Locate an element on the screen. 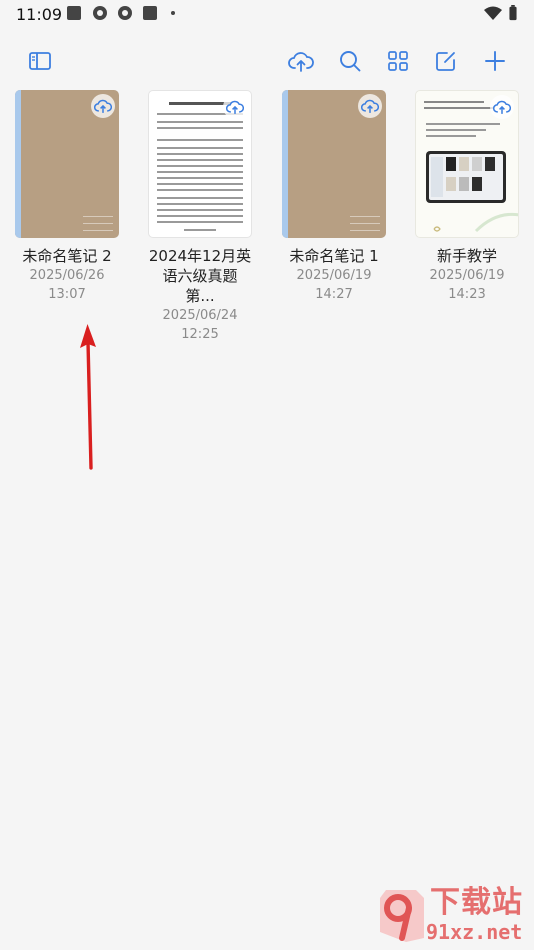  notebook-item: 未命名笔记 2 2025/06/26 13:07 is located at coordinates (67, 197).